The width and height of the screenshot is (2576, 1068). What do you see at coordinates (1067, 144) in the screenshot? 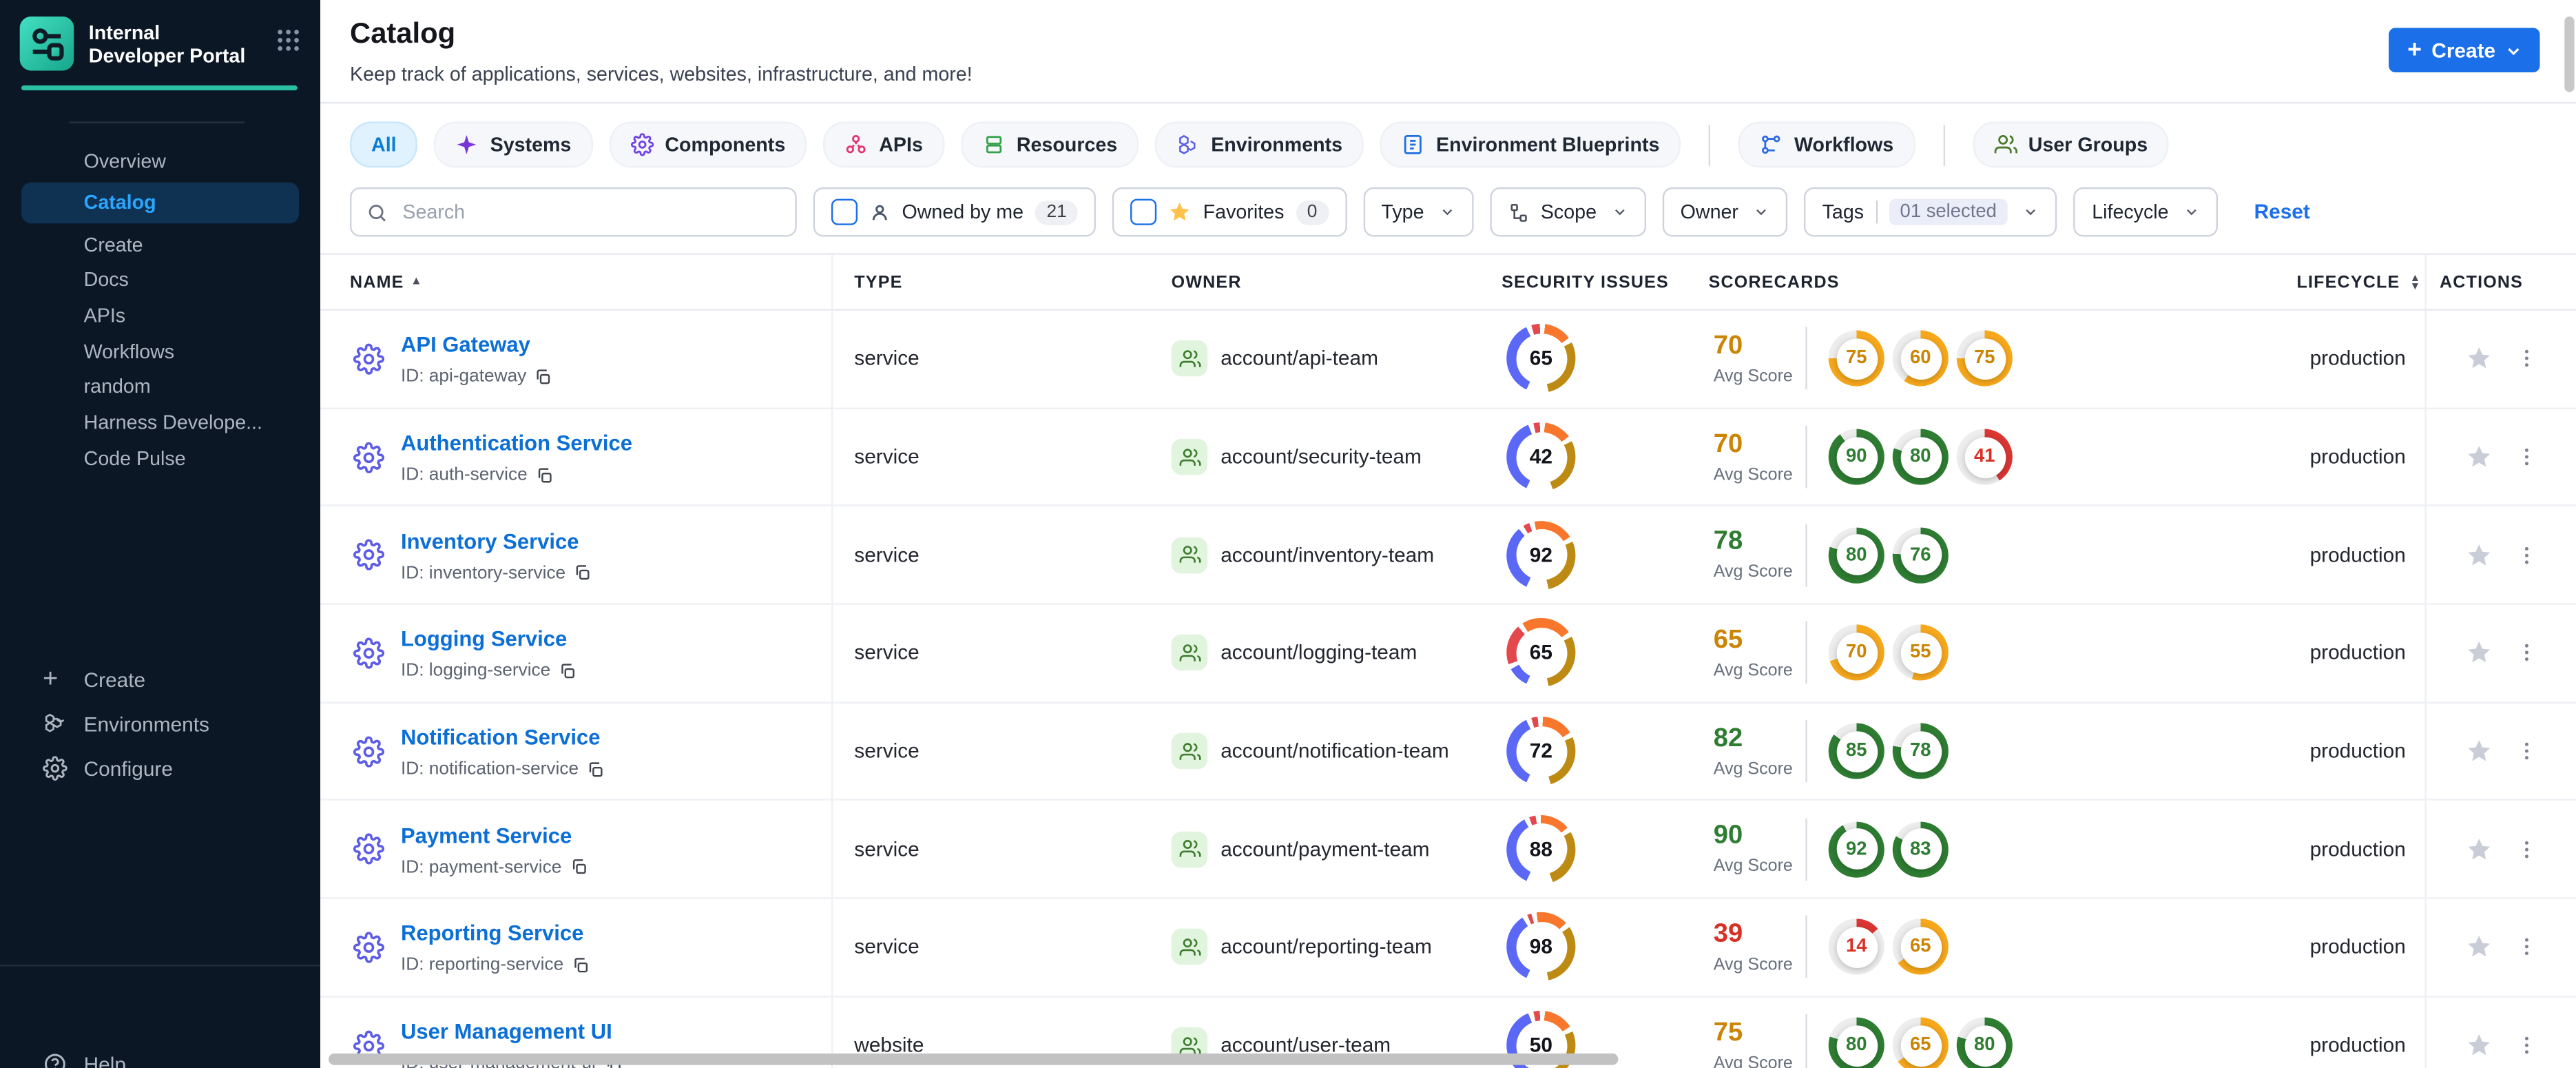
I see `tab-label: Resources` at bounding box center [1067, 144].